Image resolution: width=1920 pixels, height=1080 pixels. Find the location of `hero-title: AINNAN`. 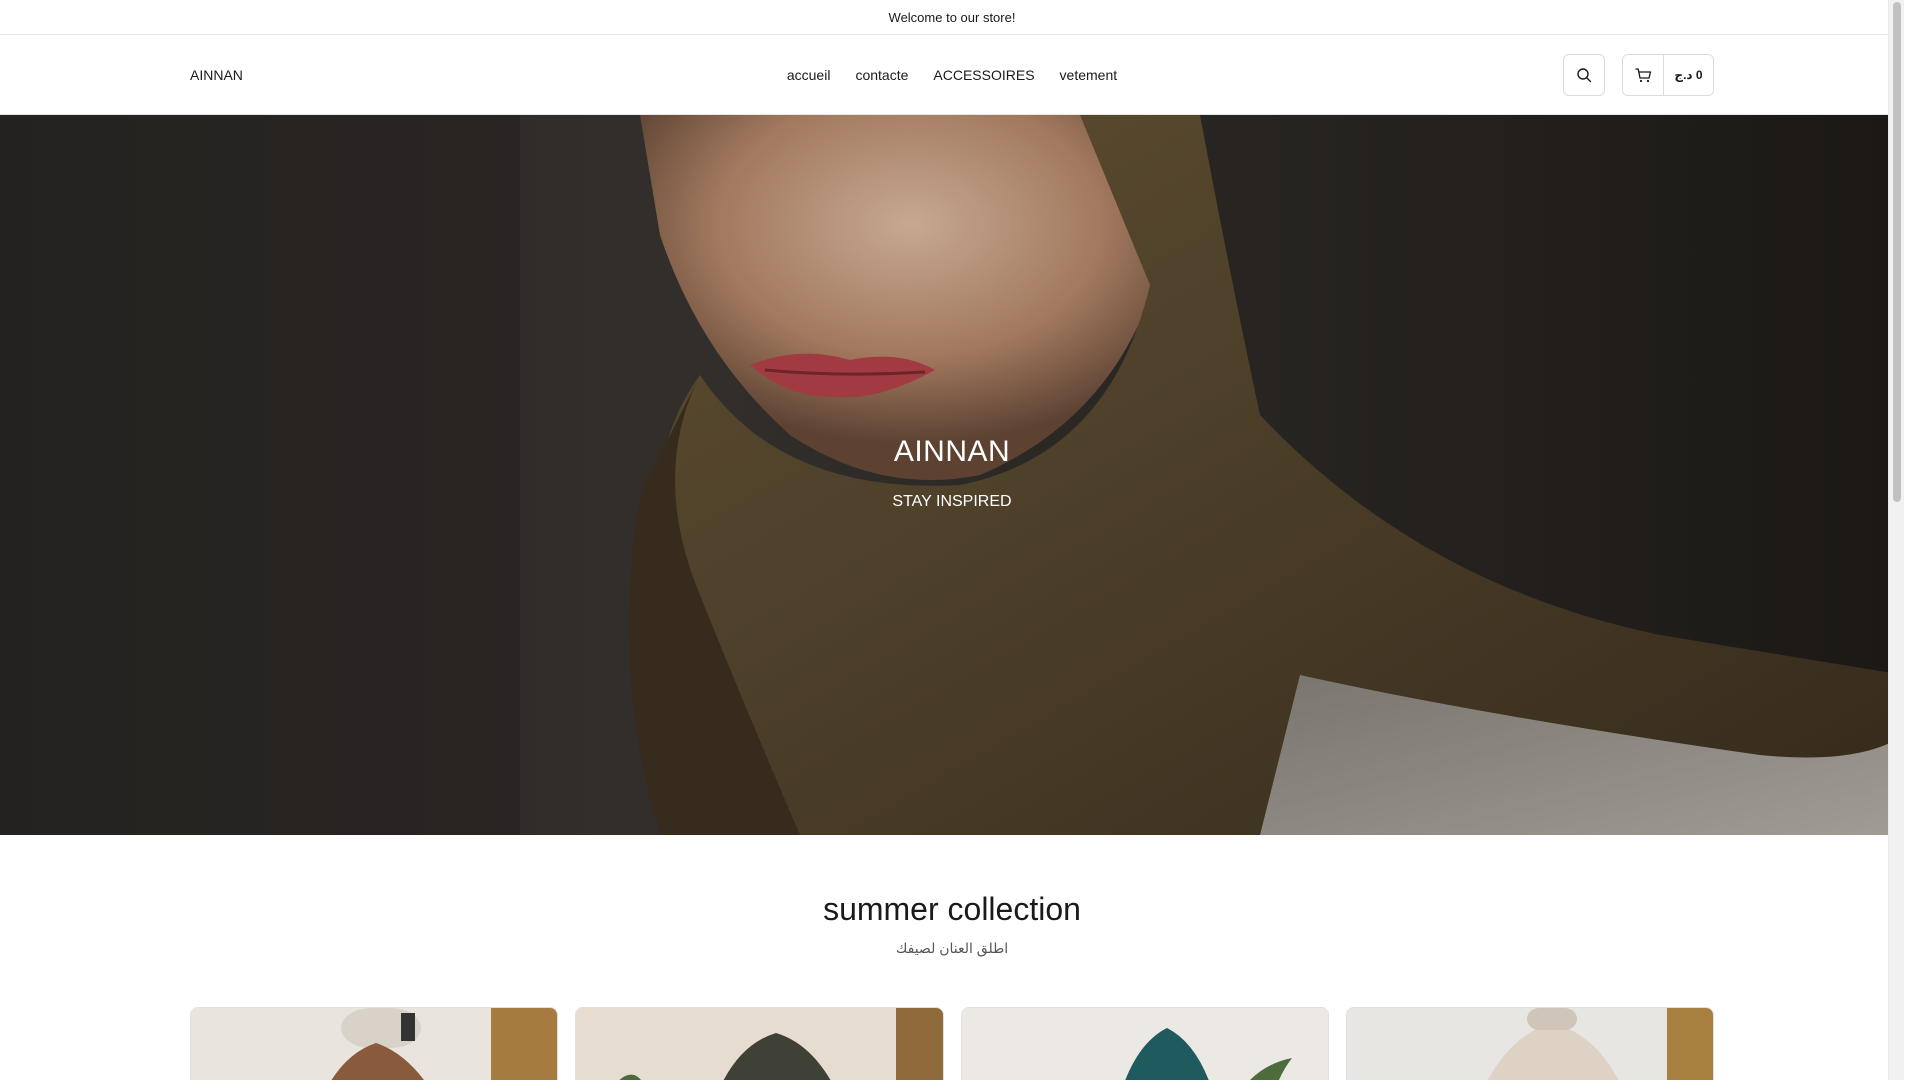

hero-title: AINNAN is located at coordinates (952, 451).